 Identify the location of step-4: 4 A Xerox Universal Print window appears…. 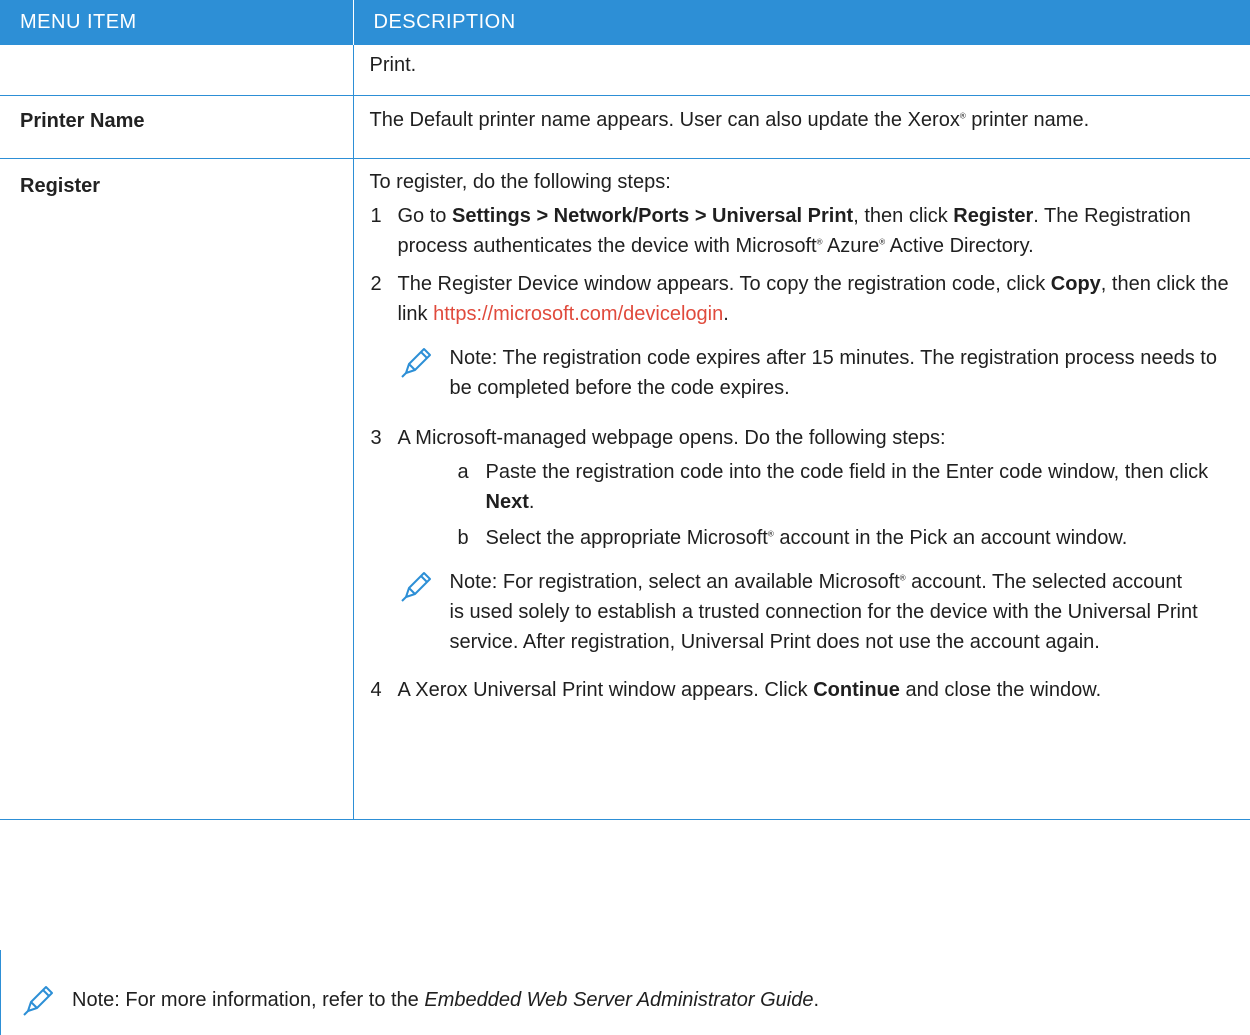
(805, 690).